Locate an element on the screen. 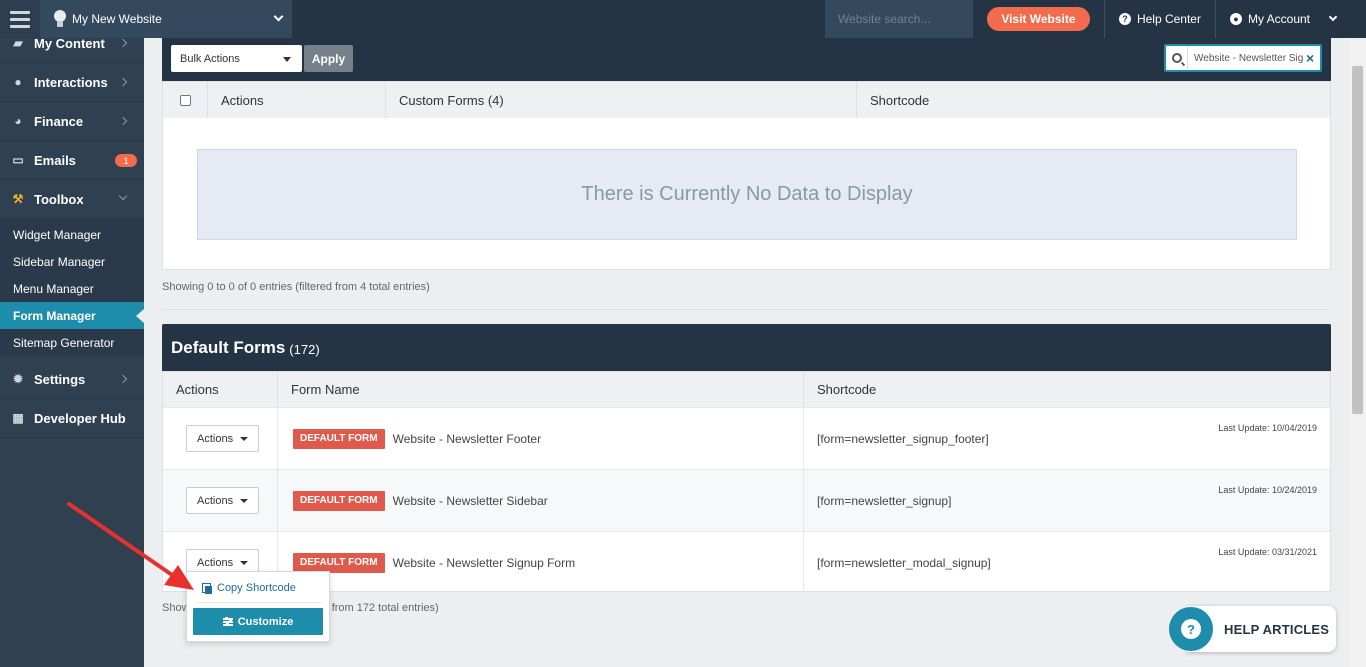 The image size is (1366, 667). website-search-input is located at coordinates (898, 19).